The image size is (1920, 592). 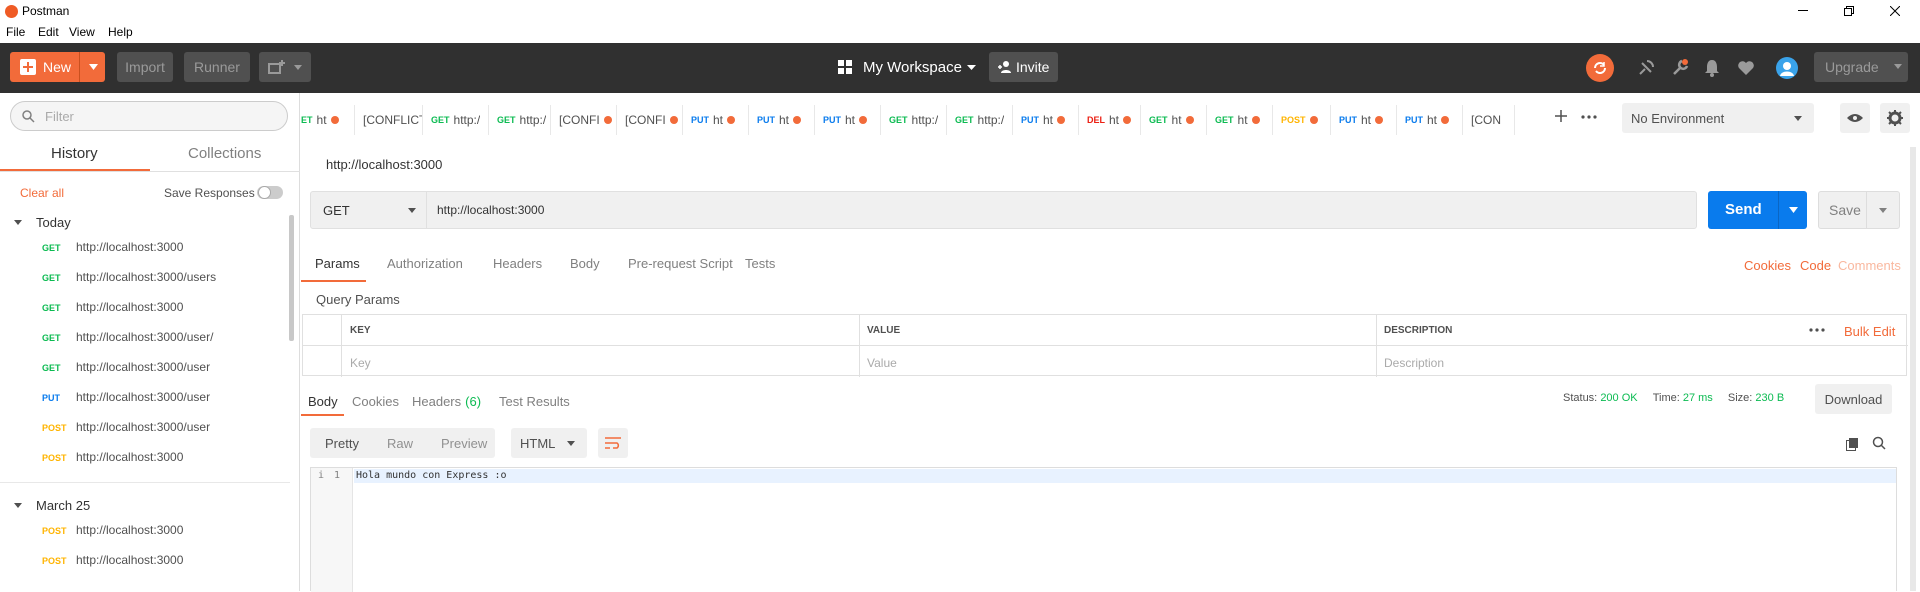 What do you see at coordinates (15, 32) in the screenshot?
I see `menu-file: File` at bounding box center [15, 32].